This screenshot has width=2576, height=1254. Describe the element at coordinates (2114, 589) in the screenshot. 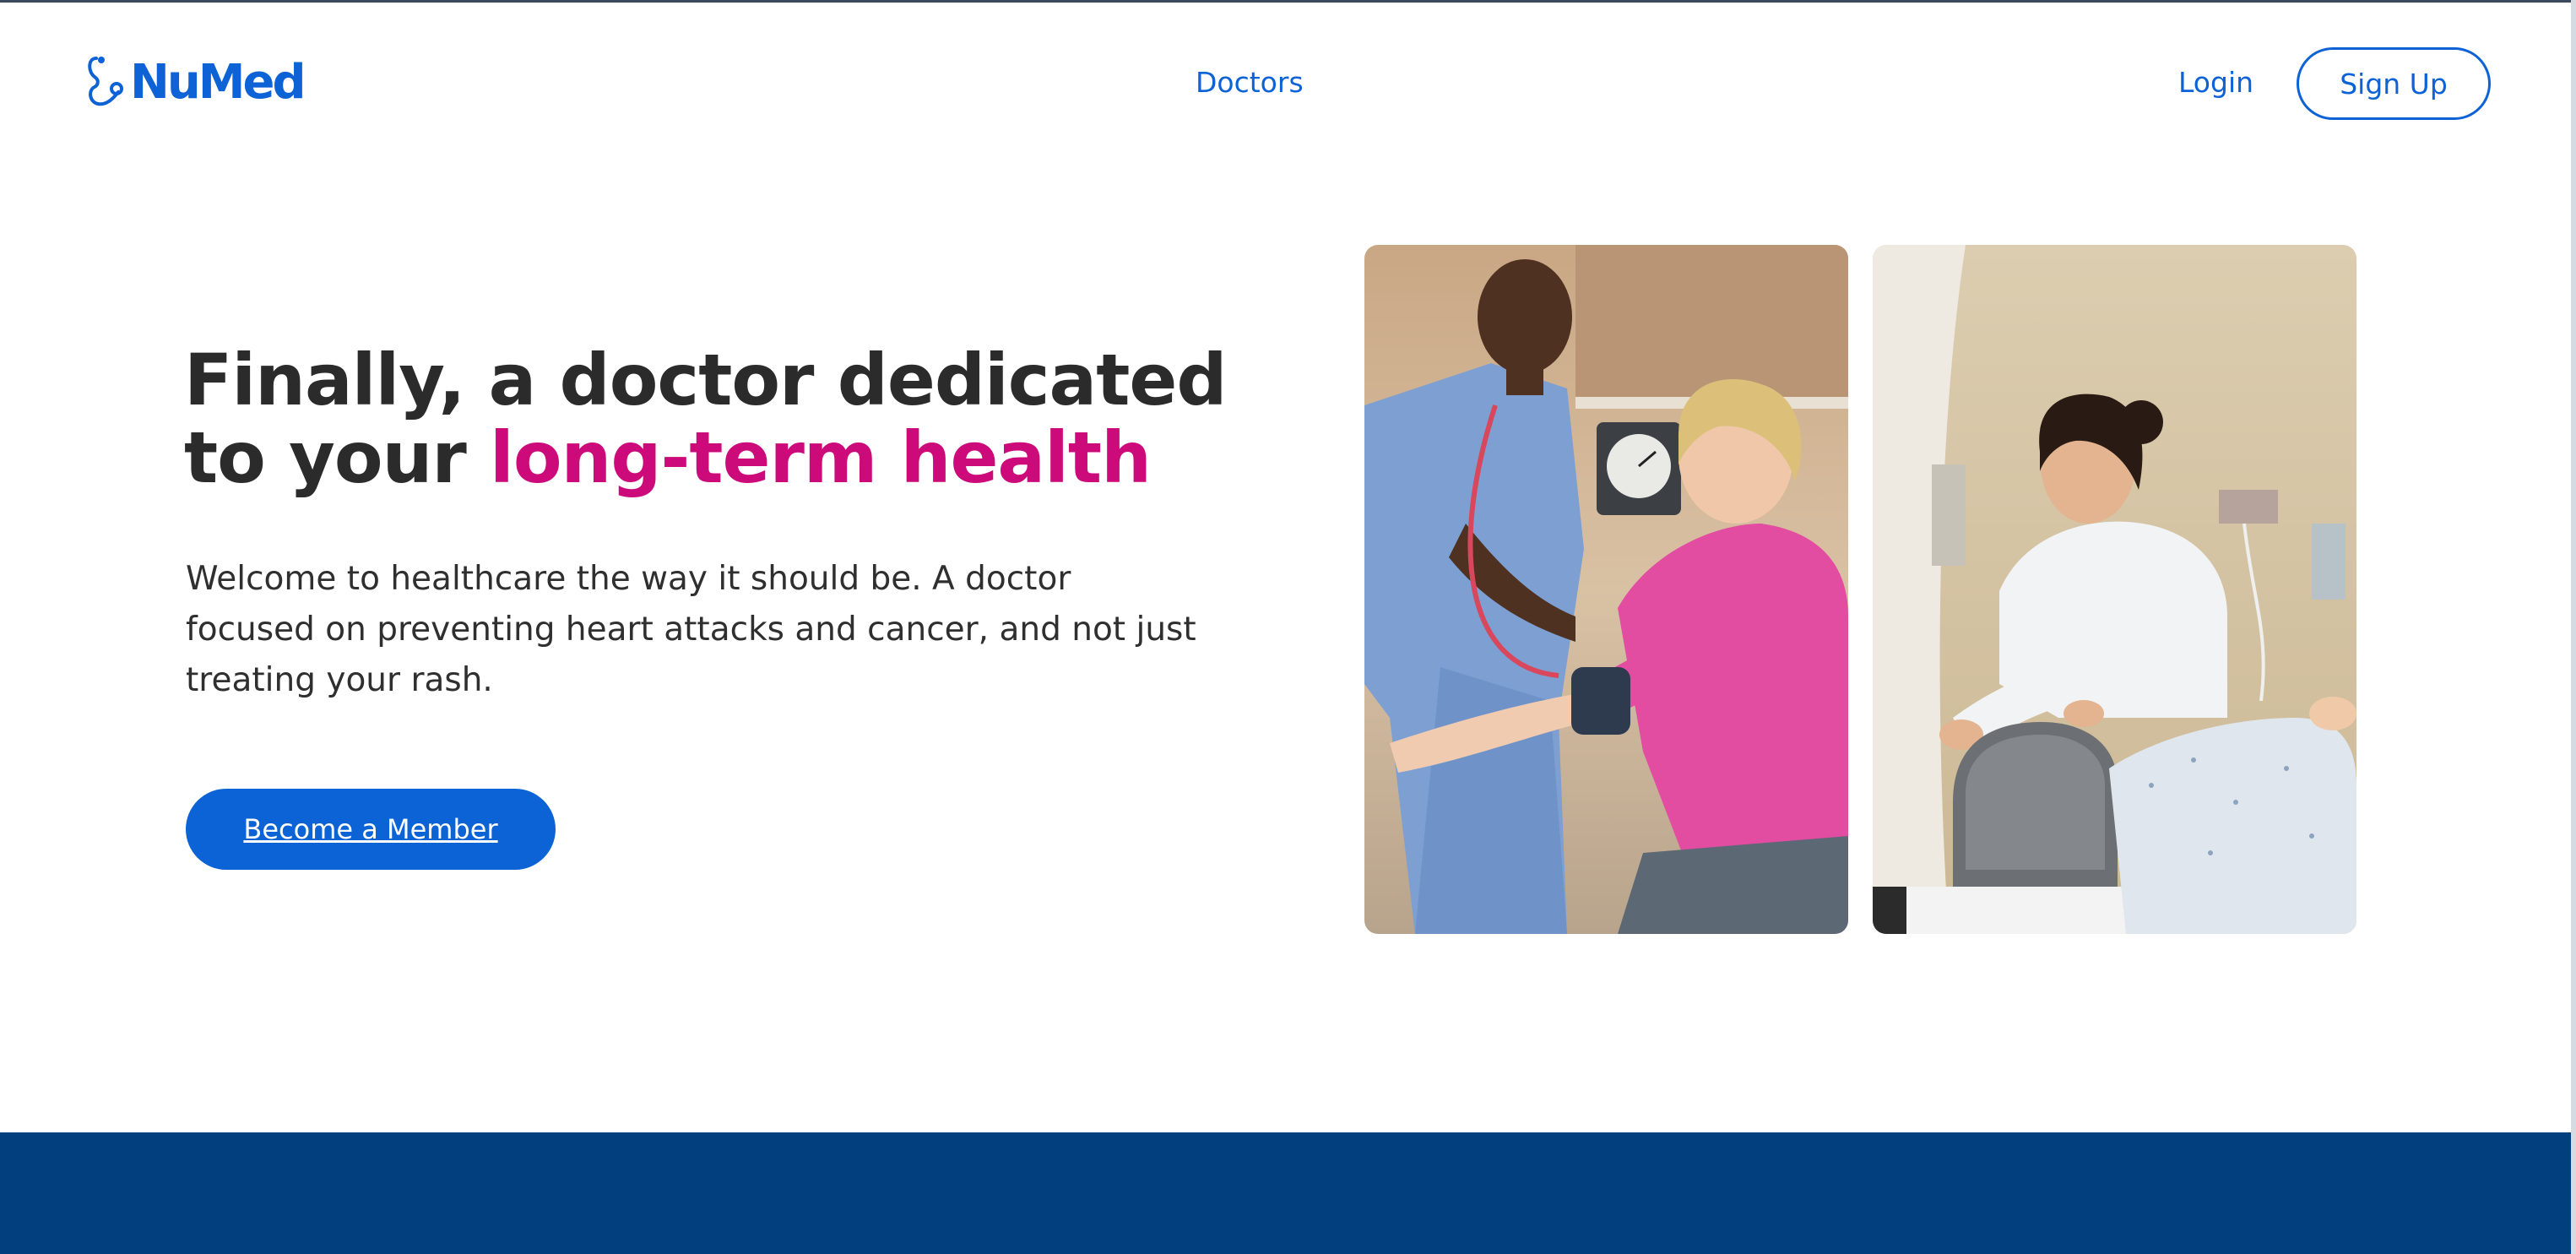

I see `doctor-preparing-patient-mask-photo` at that location.